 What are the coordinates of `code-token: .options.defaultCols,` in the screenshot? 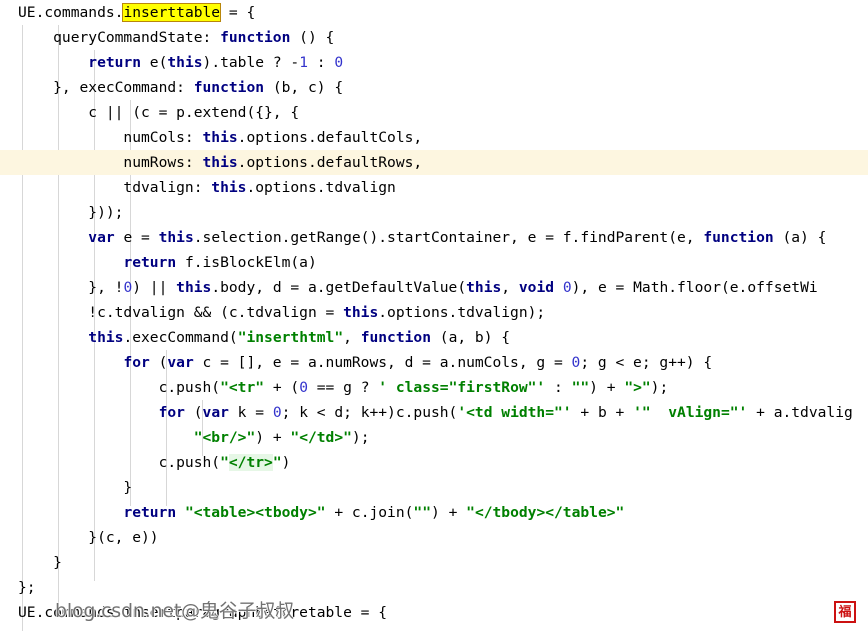 It's located at (330, 137).